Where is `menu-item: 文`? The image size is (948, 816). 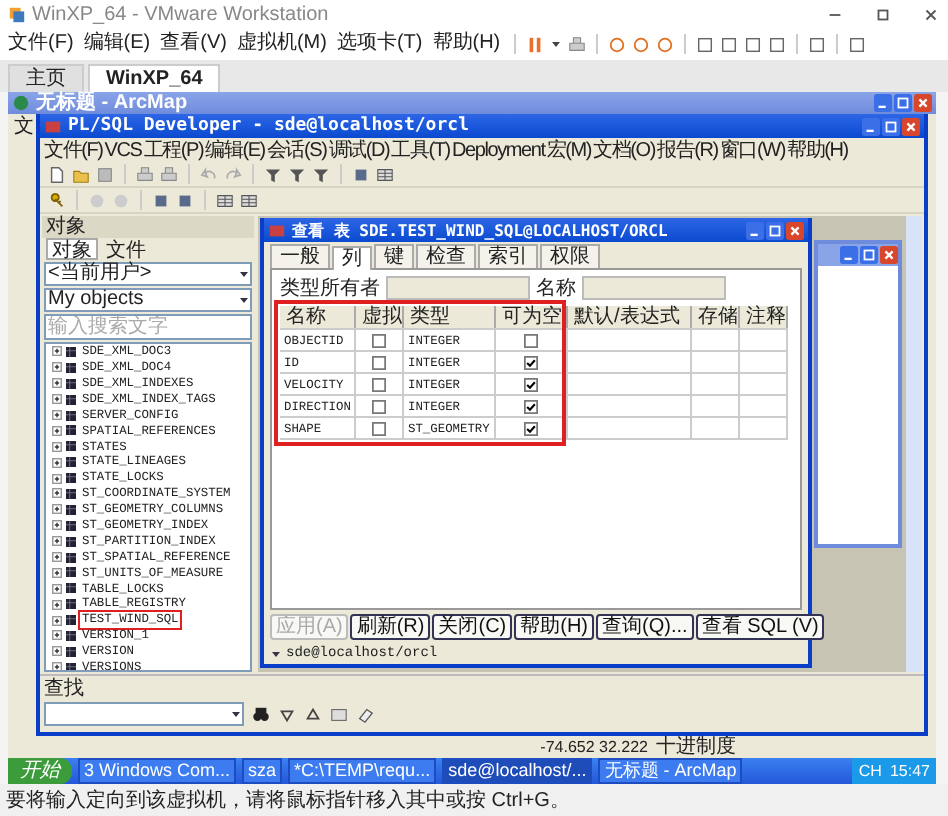
menu-item: 文 is located at coordinates (24, 127).